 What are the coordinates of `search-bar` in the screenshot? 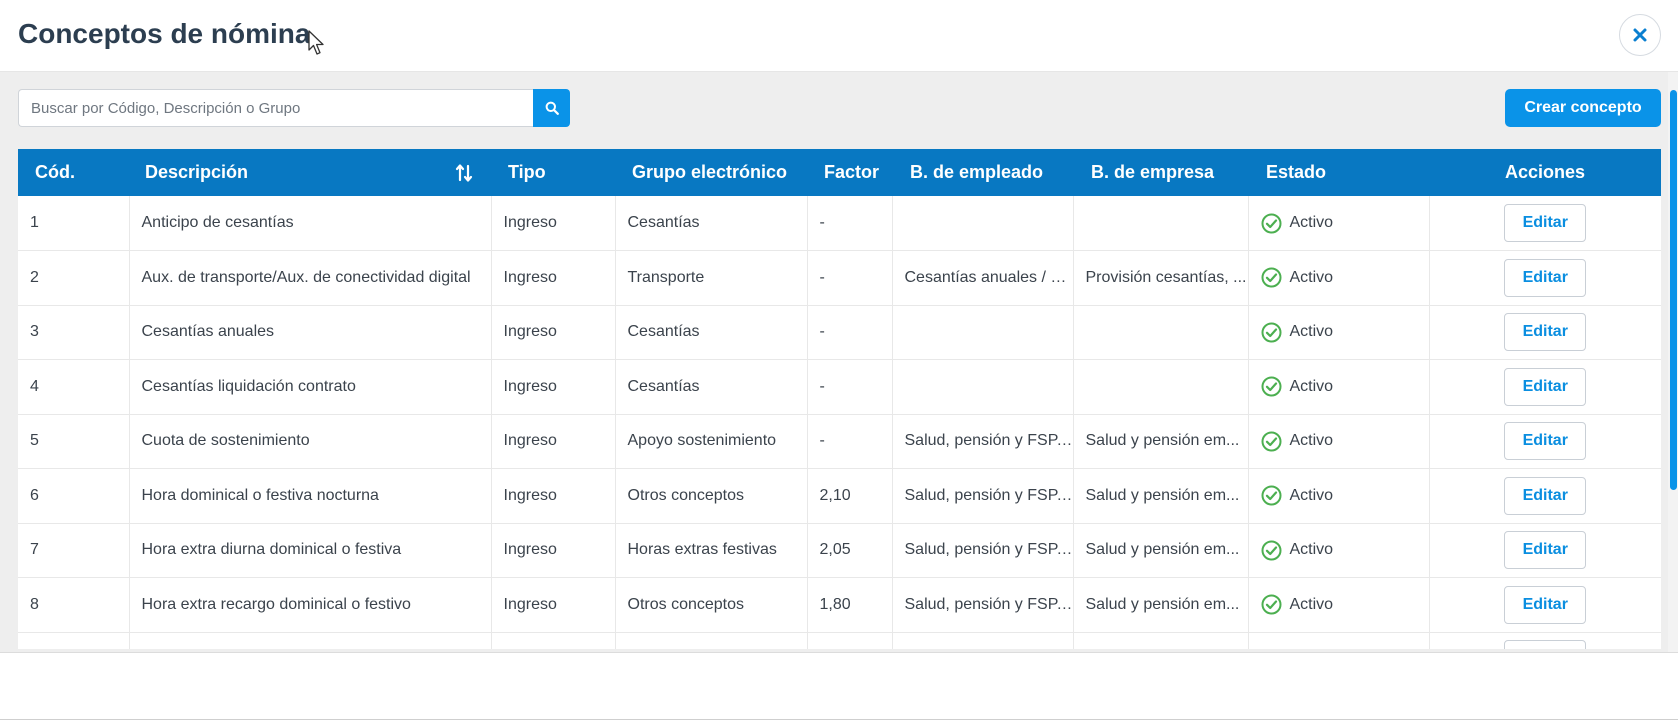 It's located at (294, 108).